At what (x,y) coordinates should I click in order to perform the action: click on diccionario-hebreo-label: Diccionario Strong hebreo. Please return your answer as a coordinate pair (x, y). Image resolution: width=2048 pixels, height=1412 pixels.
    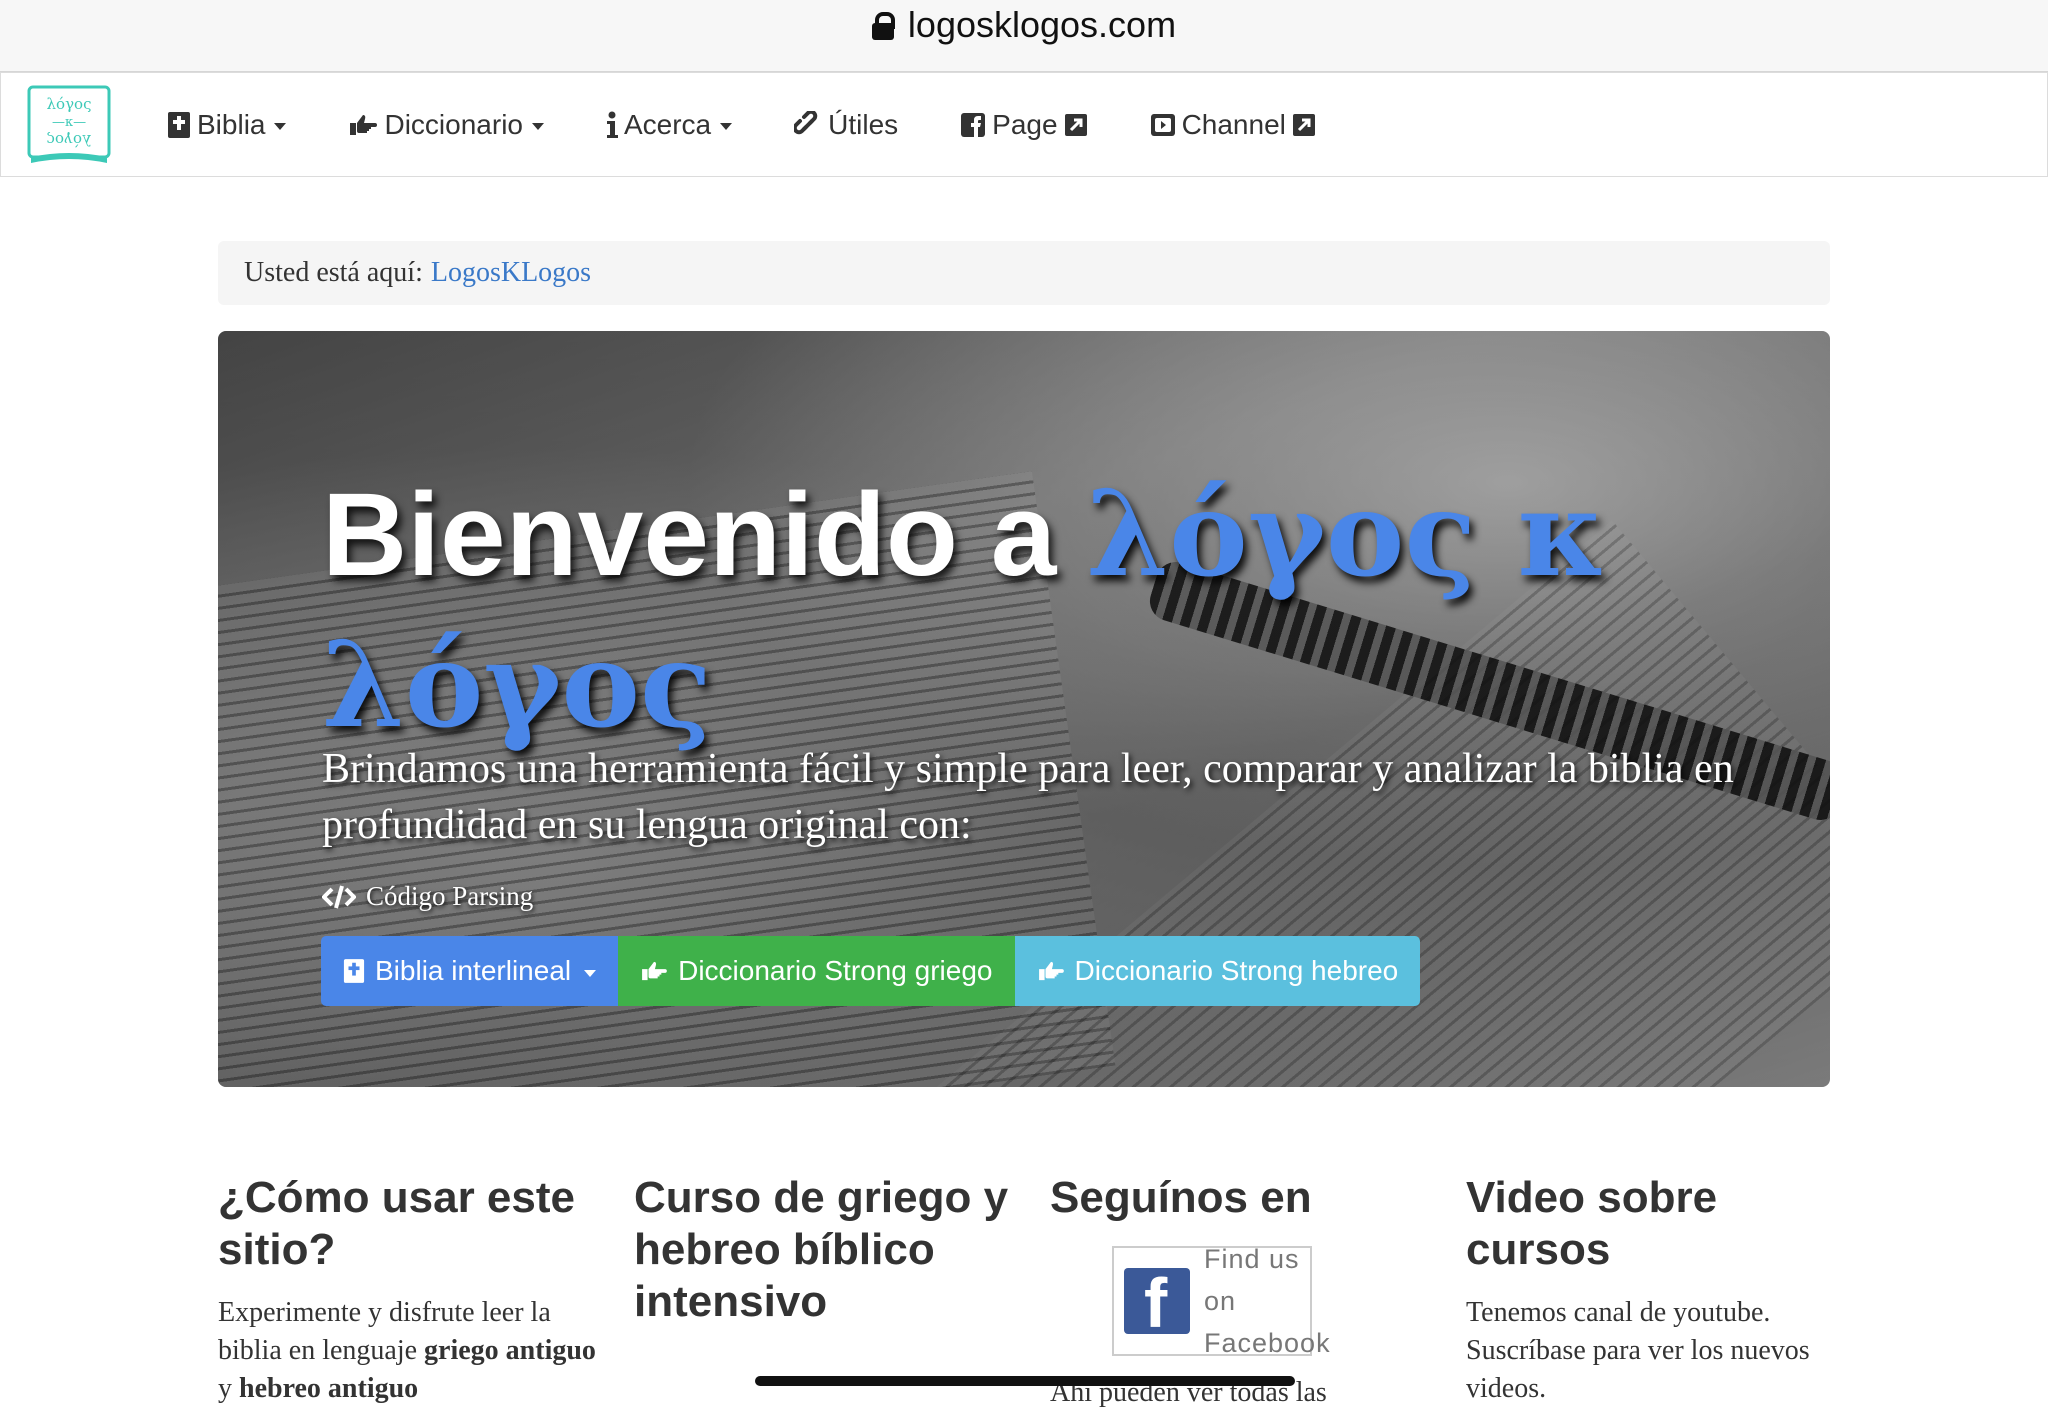
    Looking at the image, I should click on (1237, 971).